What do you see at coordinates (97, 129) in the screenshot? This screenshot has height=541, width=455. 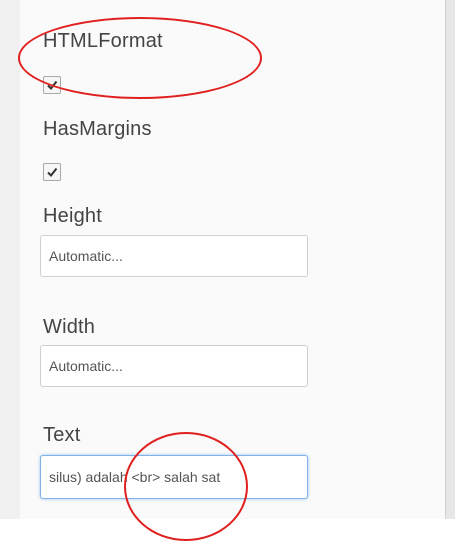 I see `hasmargins-label: HasMargins` at bounding box center [97, 129].